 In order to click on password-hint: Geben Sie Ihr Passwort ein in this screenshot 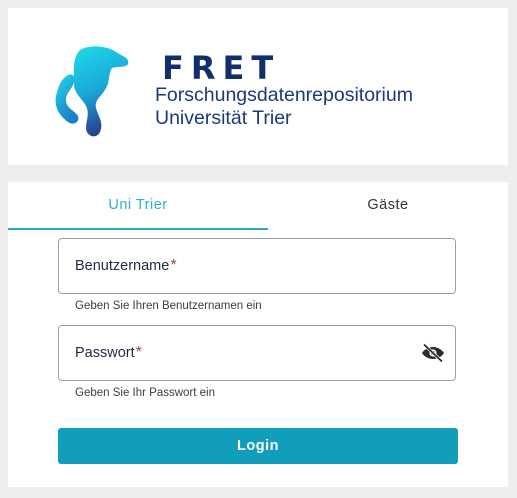, I will do `click(145, 393)`.